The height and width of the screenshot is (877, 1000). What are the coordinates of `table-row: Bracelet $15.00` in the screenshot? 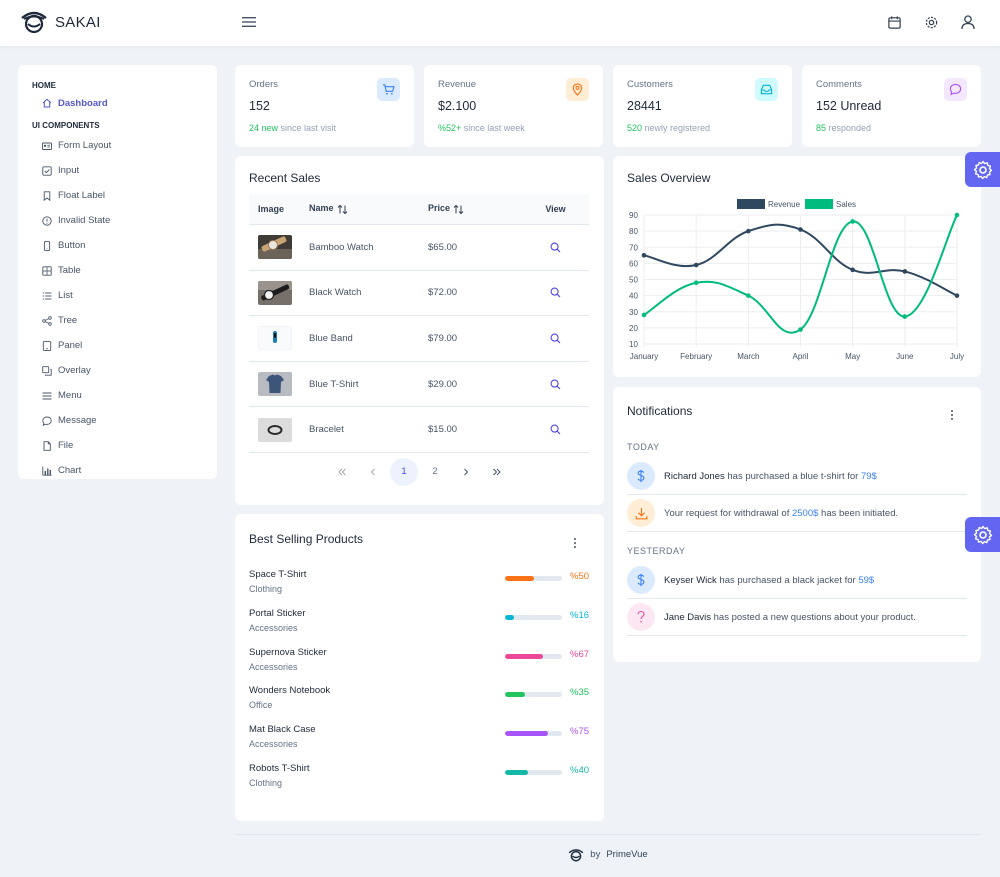 It's located at (419, 430).